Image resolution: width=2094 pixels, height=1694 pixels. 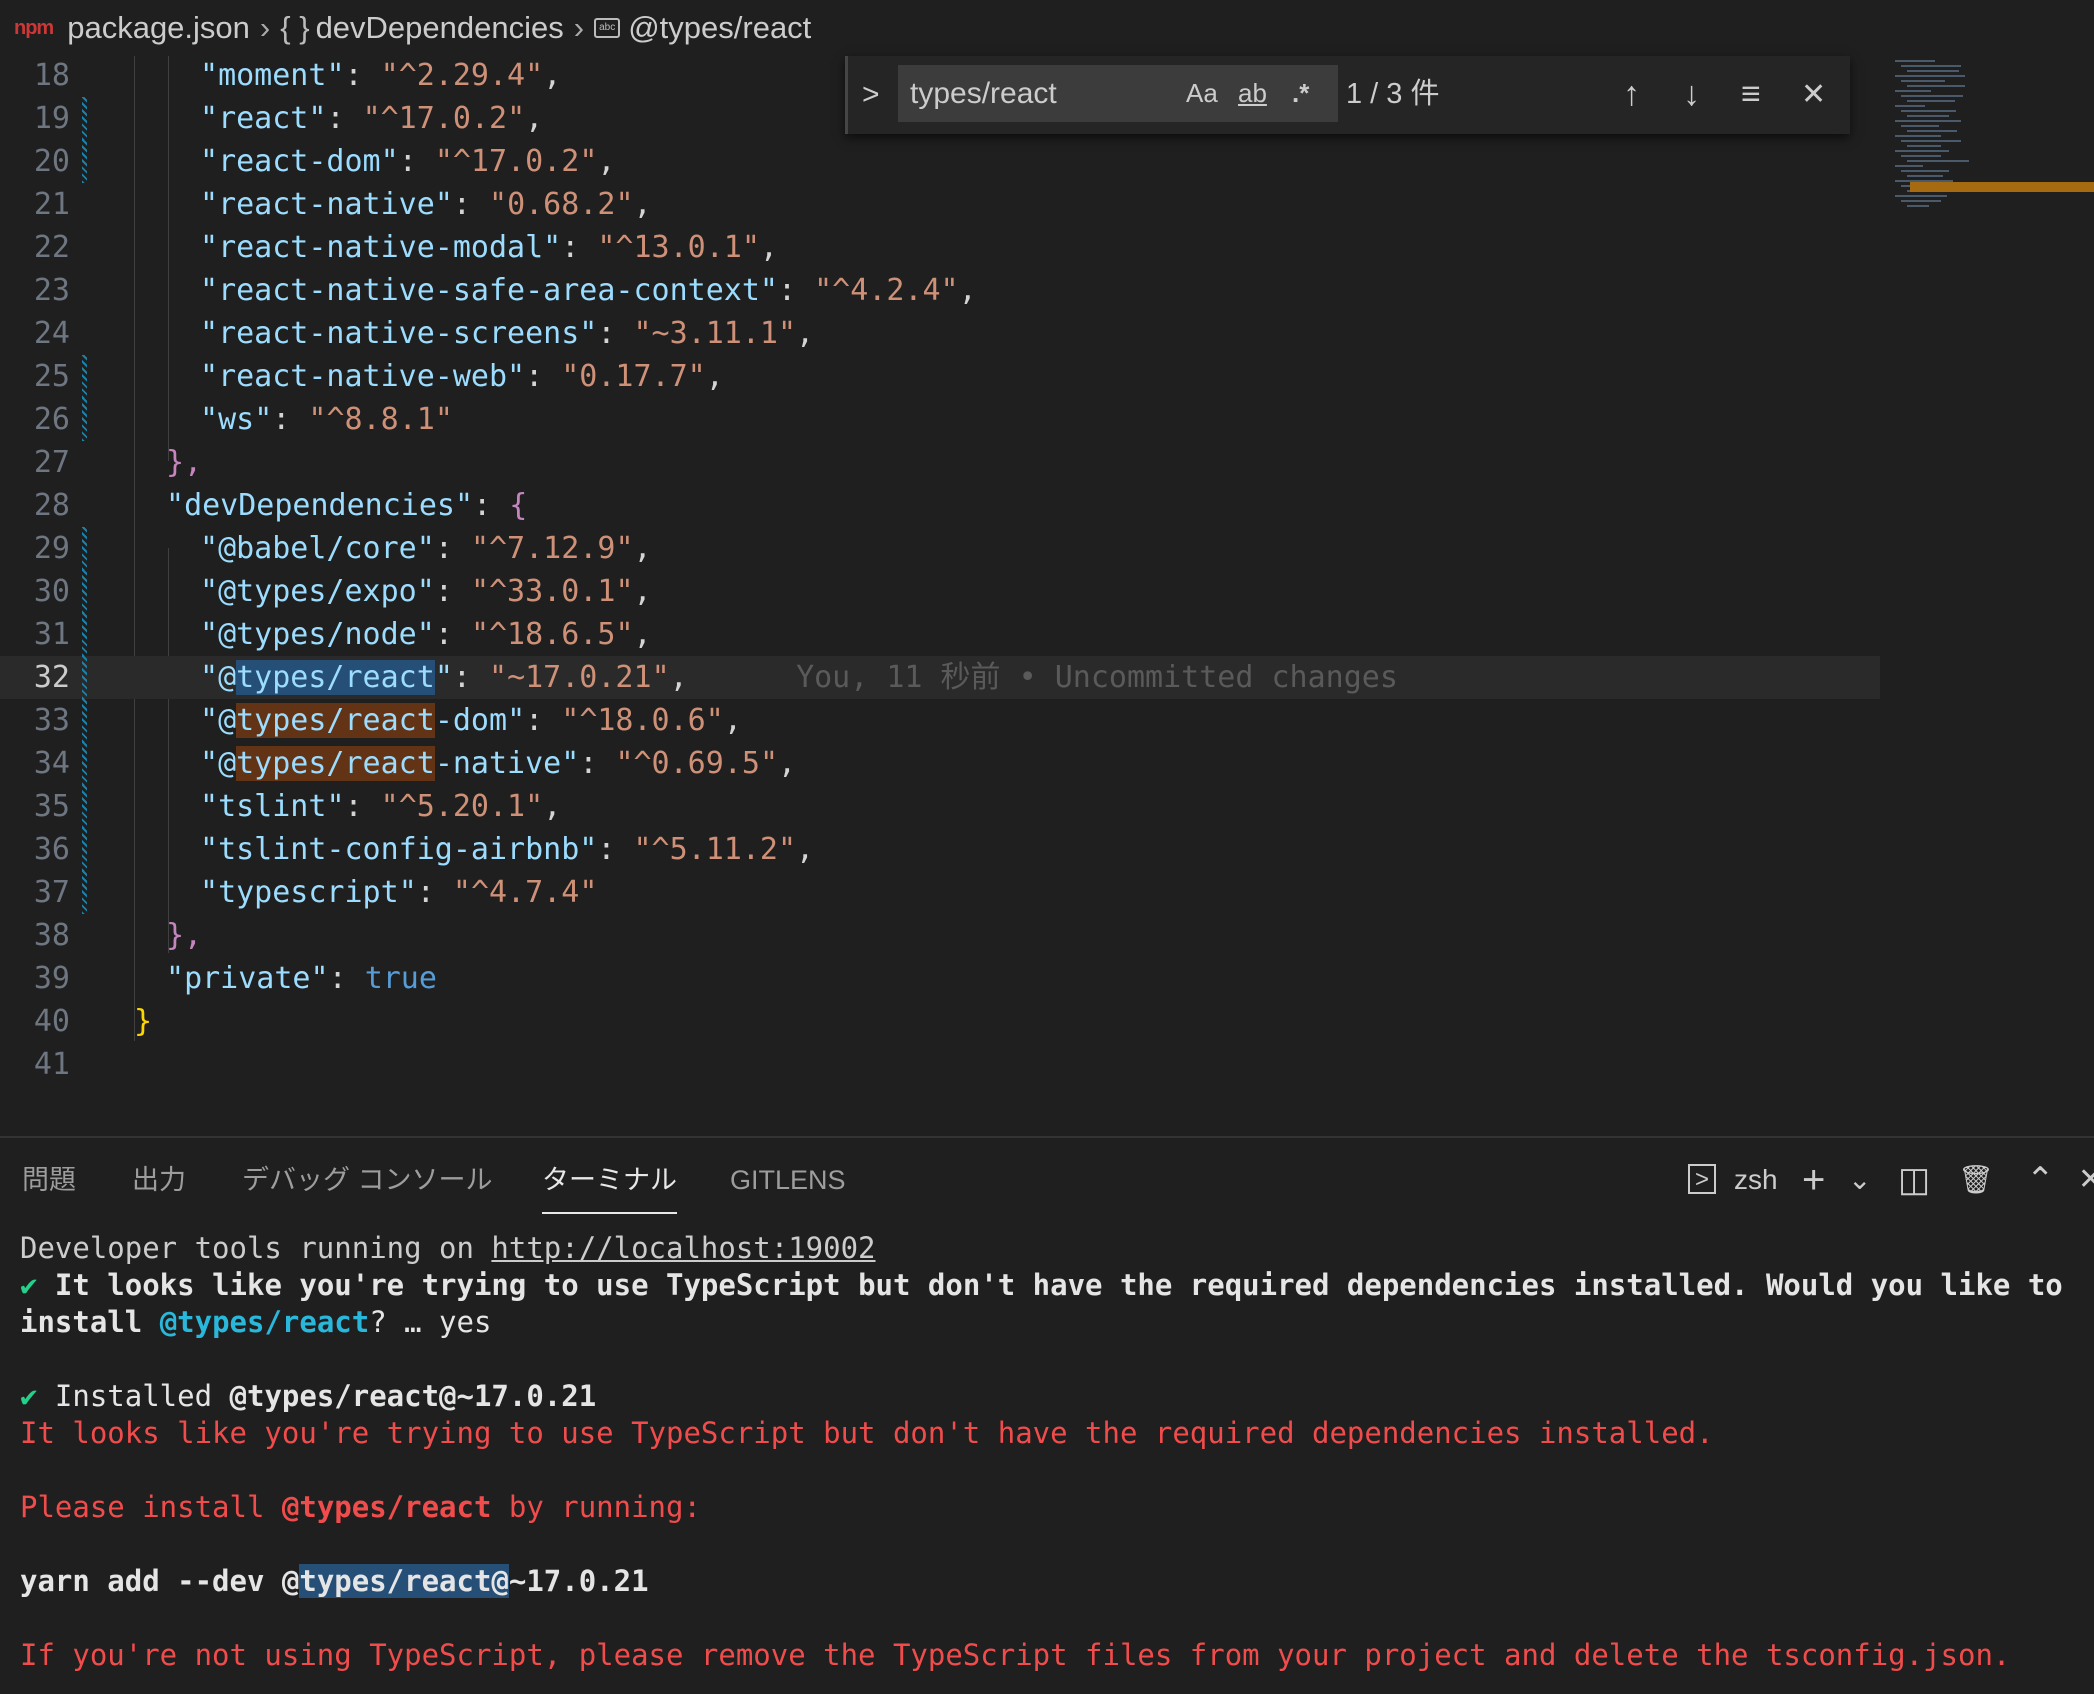 I want to click on tab-terminal: ターミナル, so click(x=609, y=1187).